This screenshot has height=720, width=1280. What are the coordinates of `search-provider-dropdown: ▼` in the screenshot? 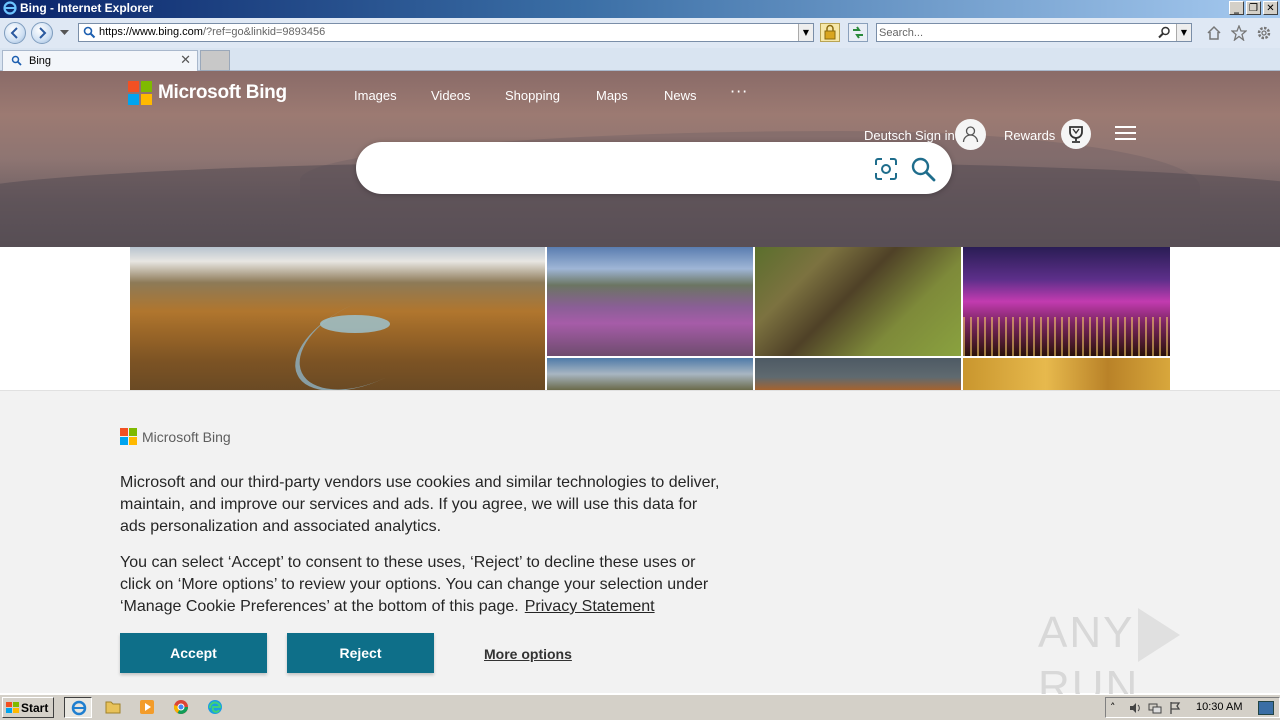 It's located at (1183, 32).